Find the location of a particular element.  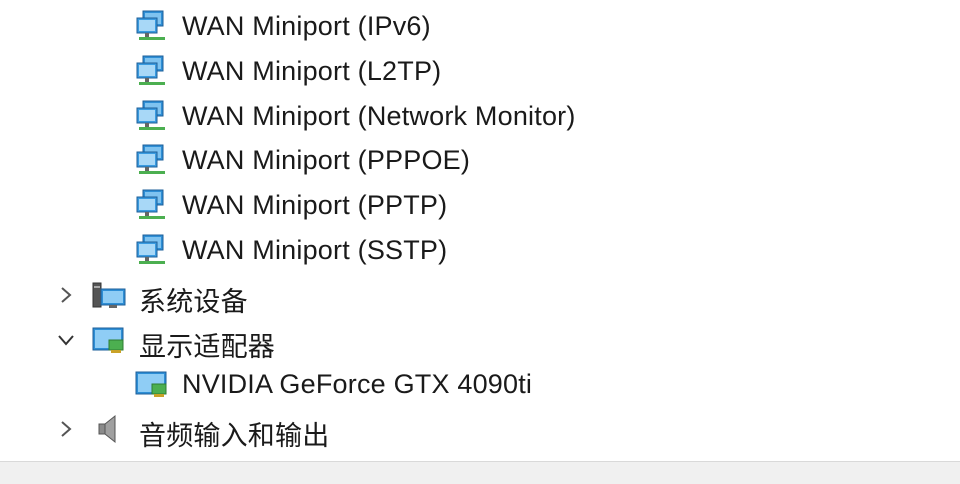

tree-item-system-devices: 系统设备 is located at coordinates (480, 295).